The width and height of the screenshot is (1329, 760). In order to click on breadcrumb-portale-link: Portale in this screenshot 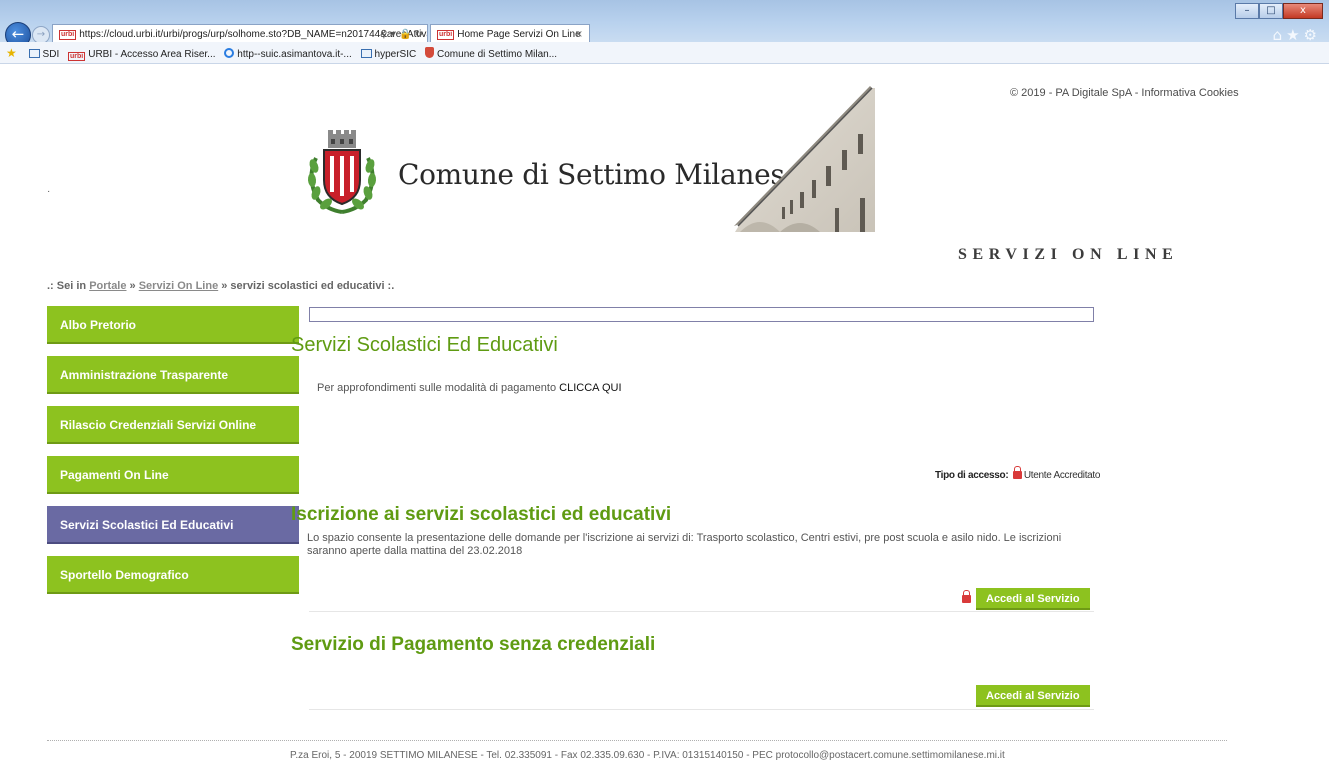, I will do `click(107, 286)`.